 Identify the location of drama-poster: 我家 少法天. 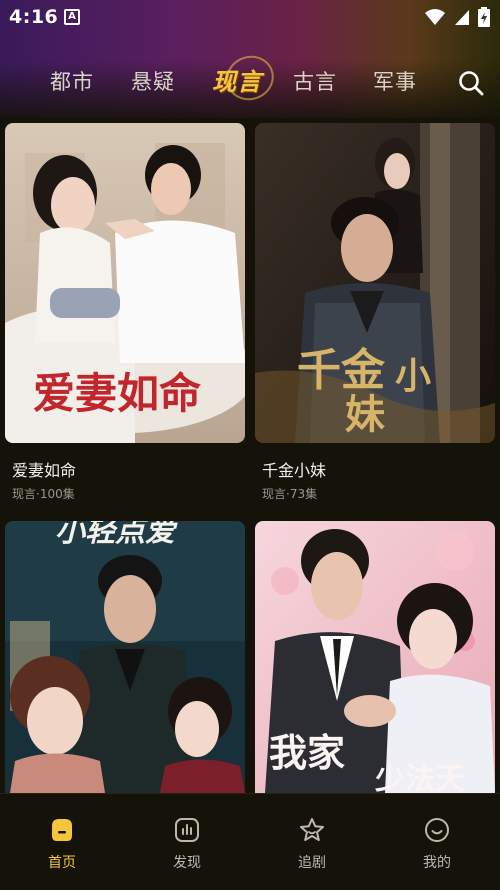
(375, 657).